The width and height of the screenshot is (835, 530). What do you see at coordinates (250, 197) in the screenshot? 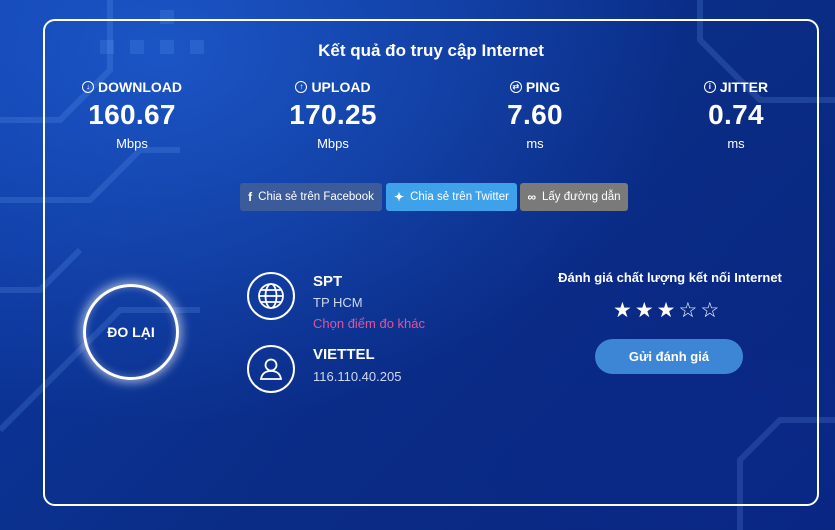
I see `facebook-icon: f` at bounding box center [250, 197].